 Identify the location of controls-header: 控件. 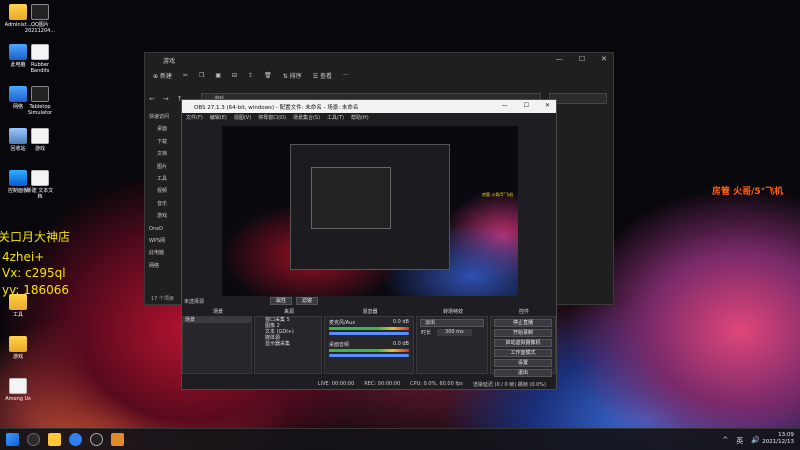
(523, 312).